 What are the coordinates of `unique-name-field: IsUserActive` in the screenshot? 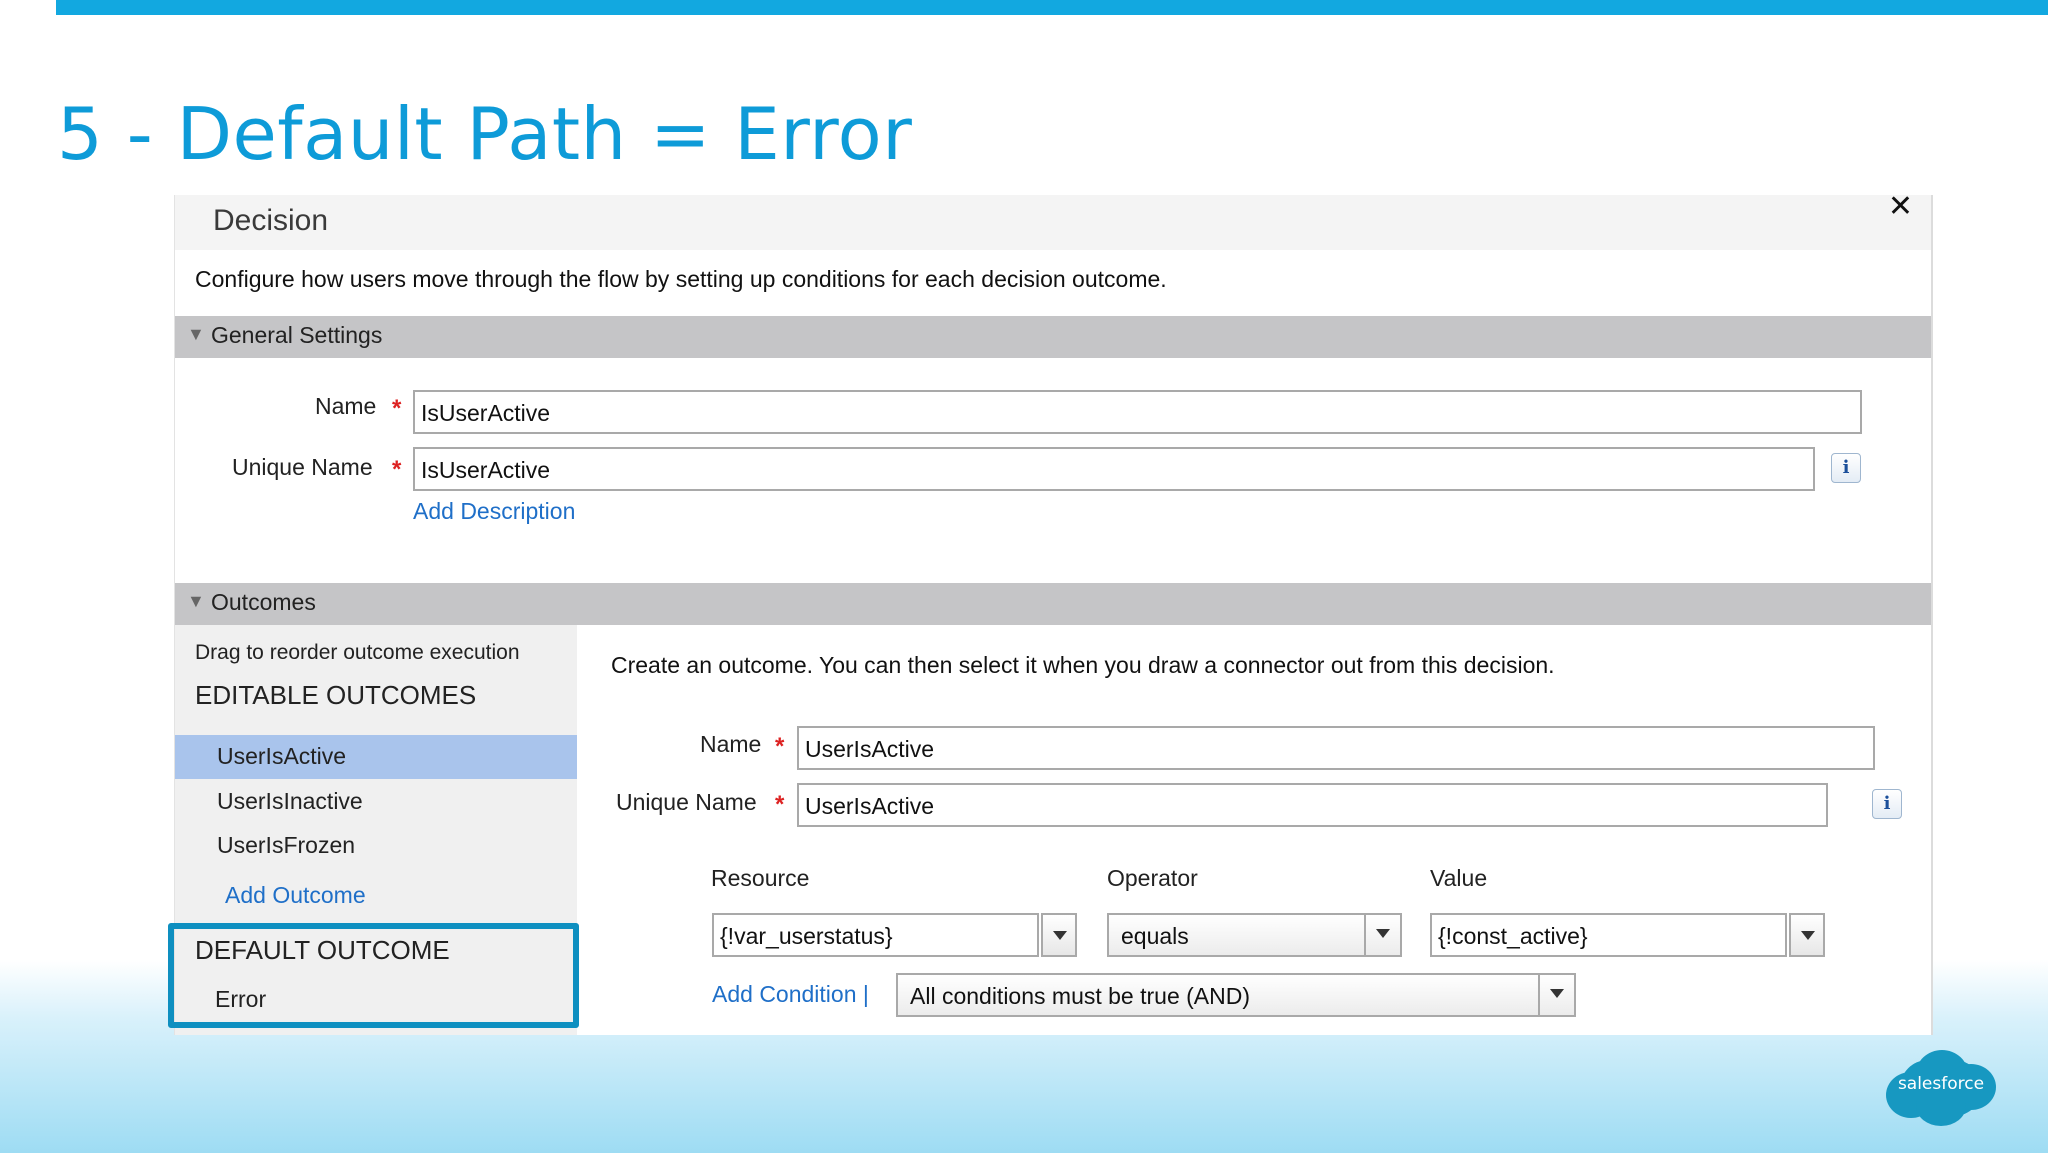 It's located at (1114, 469).